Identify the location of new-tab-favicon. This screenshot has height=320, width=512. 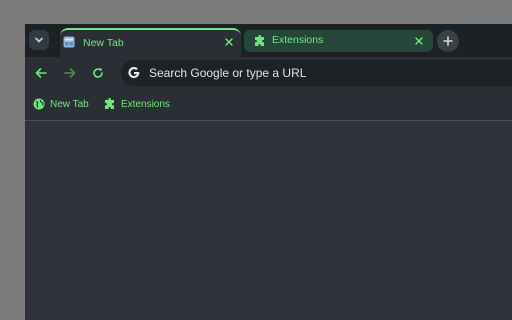
(69, 42).